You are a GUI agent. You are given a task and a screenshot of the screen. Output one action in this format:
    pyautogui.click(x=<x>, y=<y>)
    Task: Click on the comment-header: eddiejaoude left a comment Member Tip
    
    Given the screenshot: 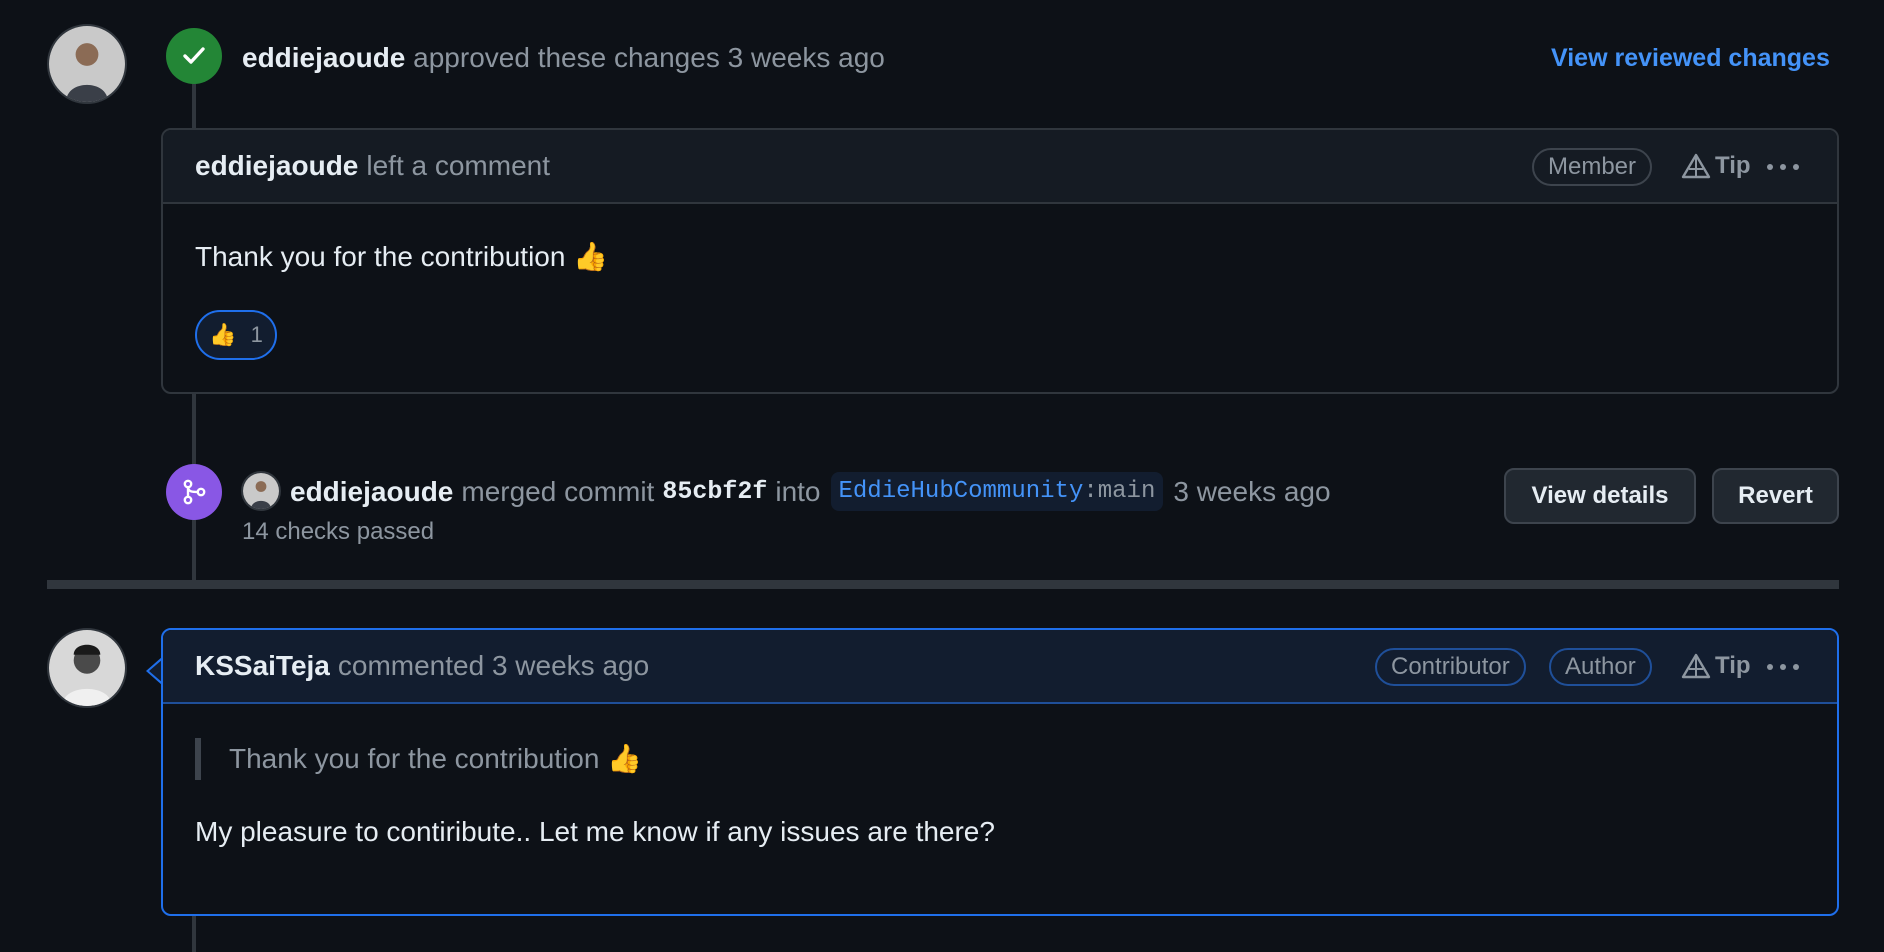 What is the action you would take?
    pyautogui.click(x=1000, y=167)
    